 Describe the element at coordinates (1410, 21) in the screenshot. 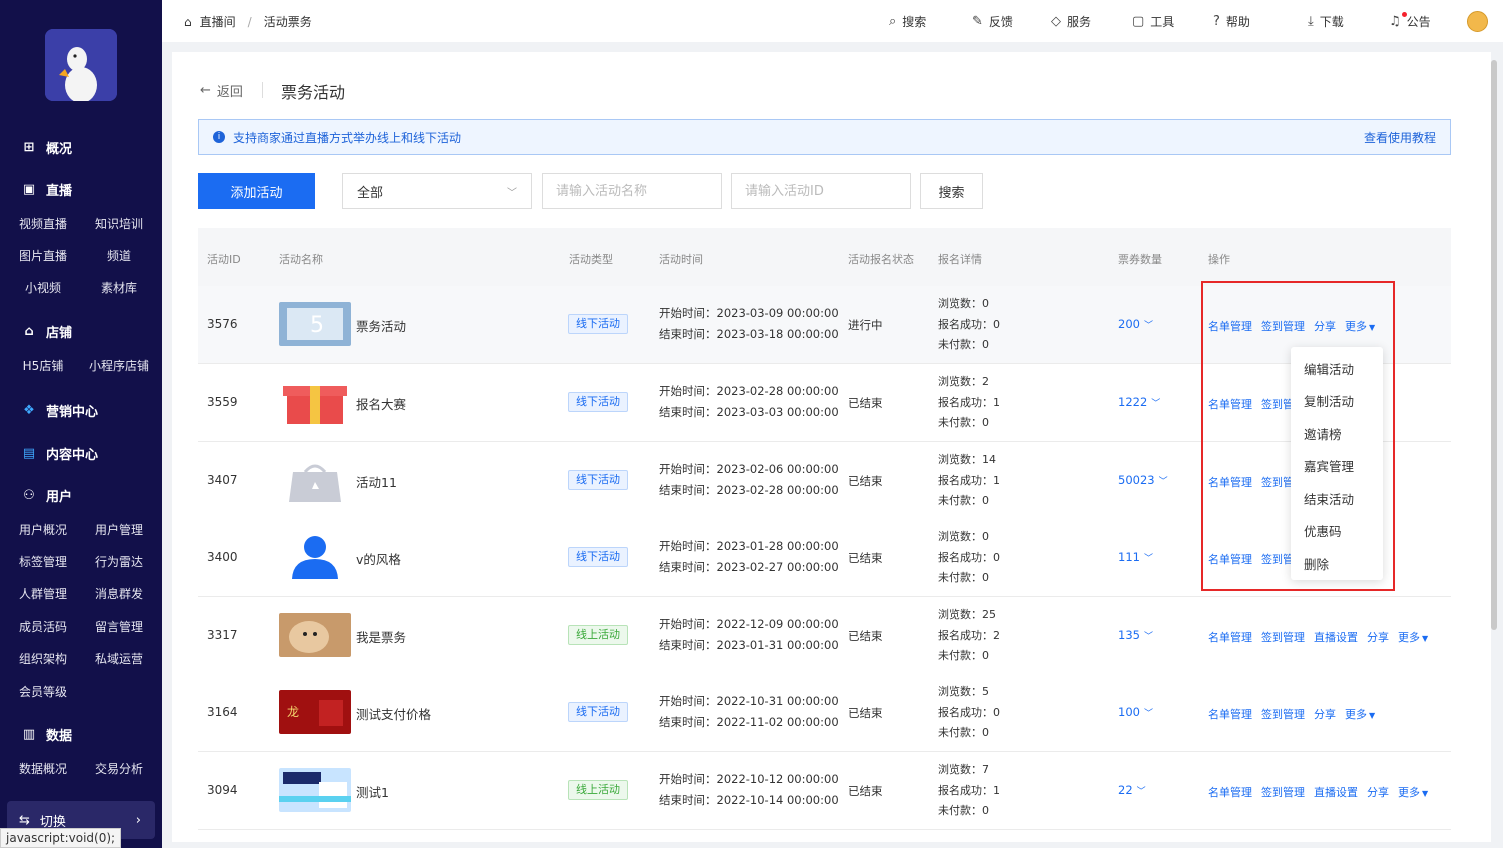

I see `header-announcement: ♫ 公告` at that location.